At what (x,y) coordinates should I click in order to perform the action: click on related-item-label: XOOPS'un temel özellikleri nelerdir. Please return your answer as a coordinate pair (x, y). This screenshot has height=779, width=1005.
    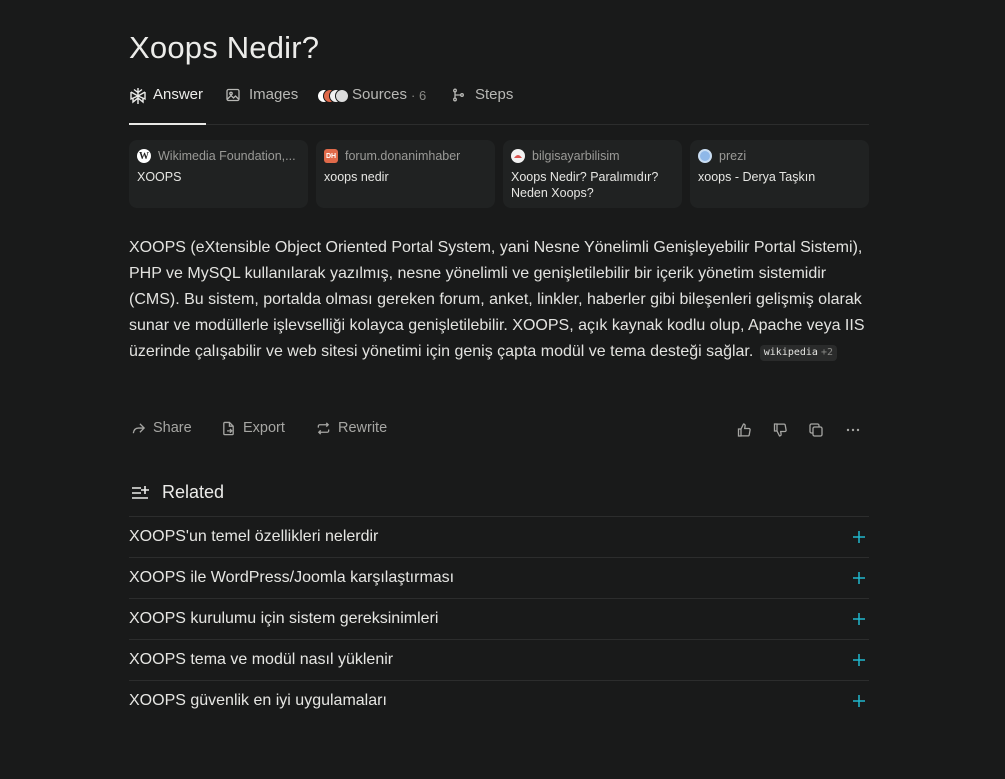
    Looking at the image, I should click on (254, 536).